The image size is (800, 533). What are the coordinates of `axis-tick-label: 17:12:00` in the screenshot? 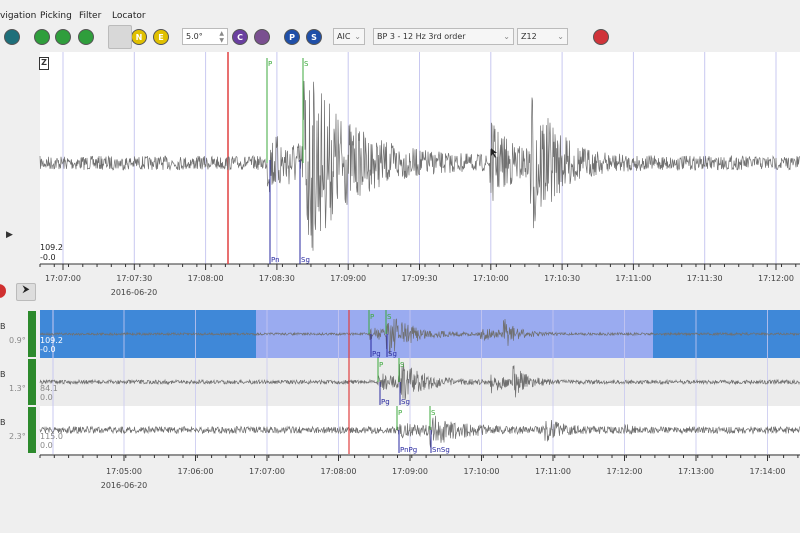 It's located at (624, 471).